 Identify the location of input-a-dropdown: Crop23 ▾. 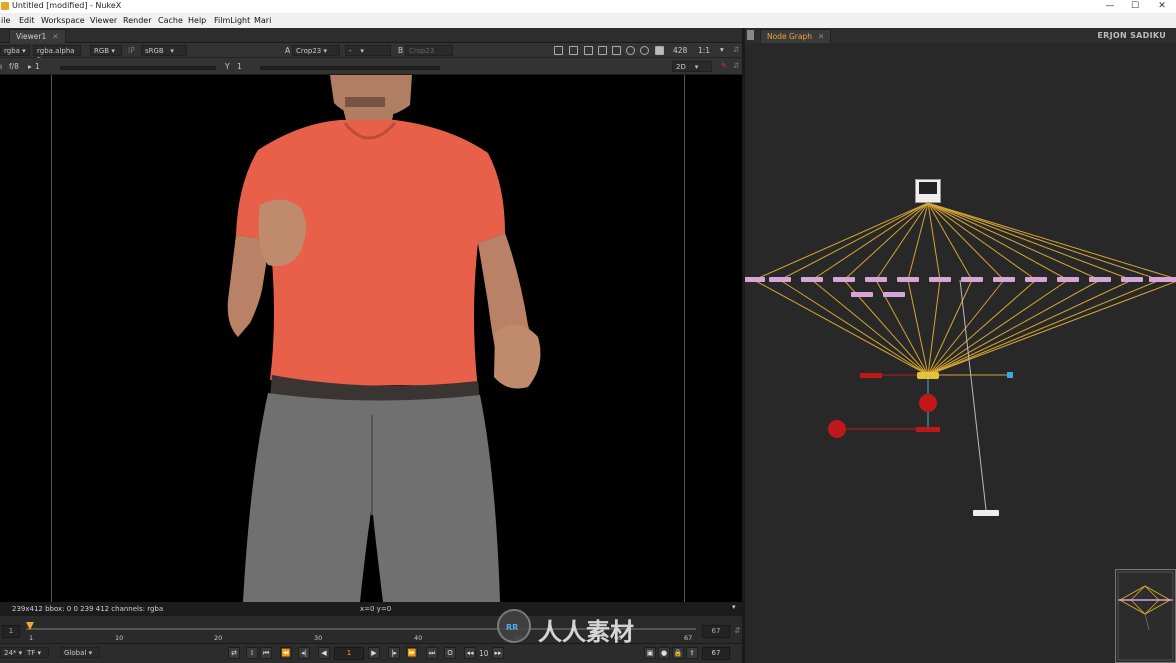
(316, 50).